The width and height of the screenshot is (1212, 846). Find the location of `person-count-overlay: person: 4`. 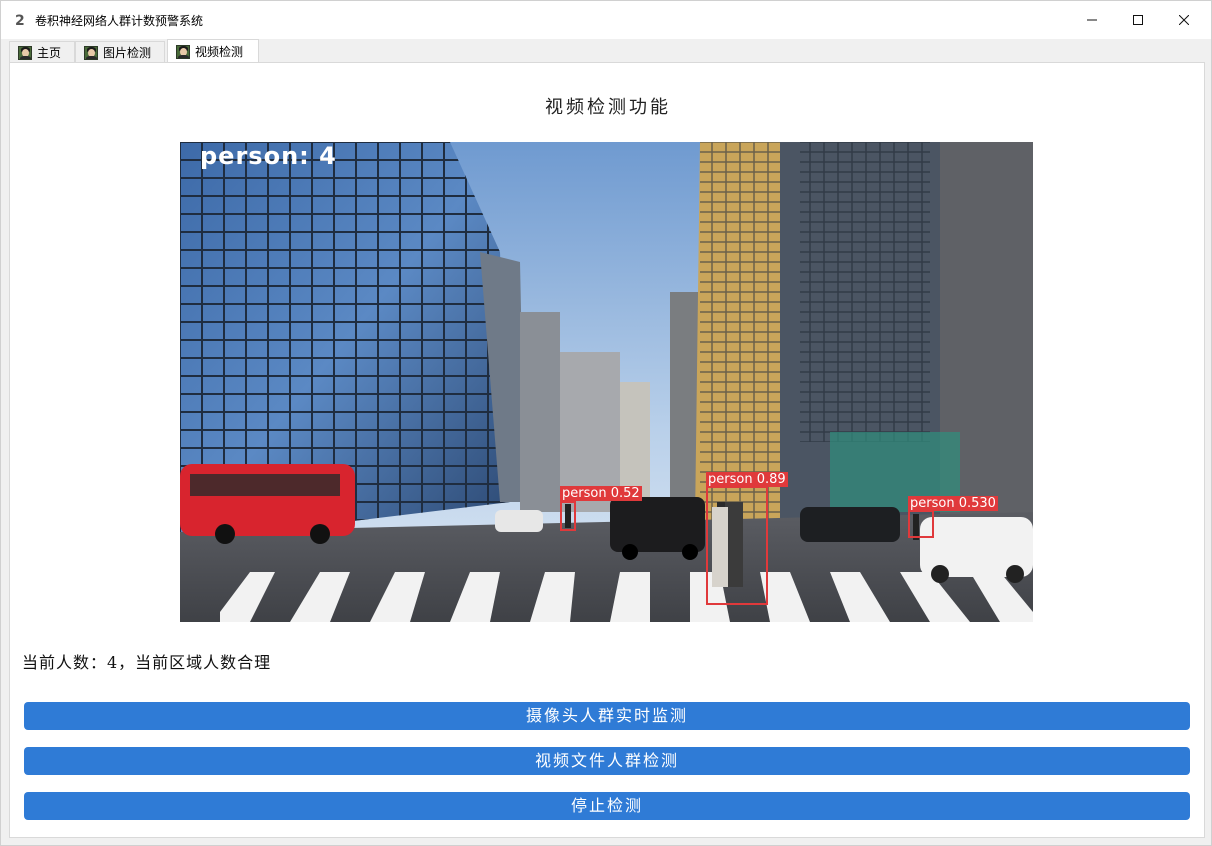

person-count-overlay: person: 4 is located at coordinates (268, 156).